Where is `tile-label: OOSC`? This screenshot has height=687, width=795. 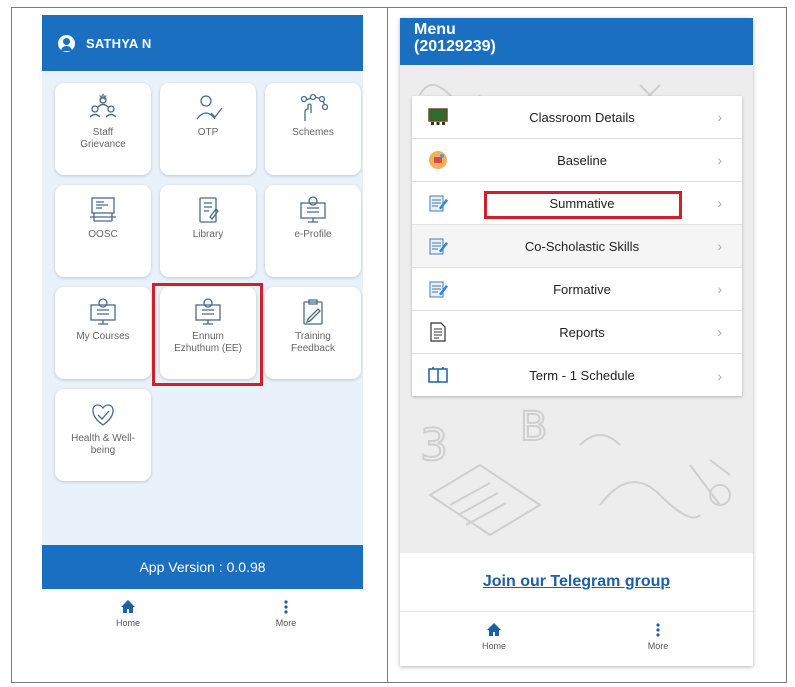
tile-label: OOSC is located at coordinates (103, 234).